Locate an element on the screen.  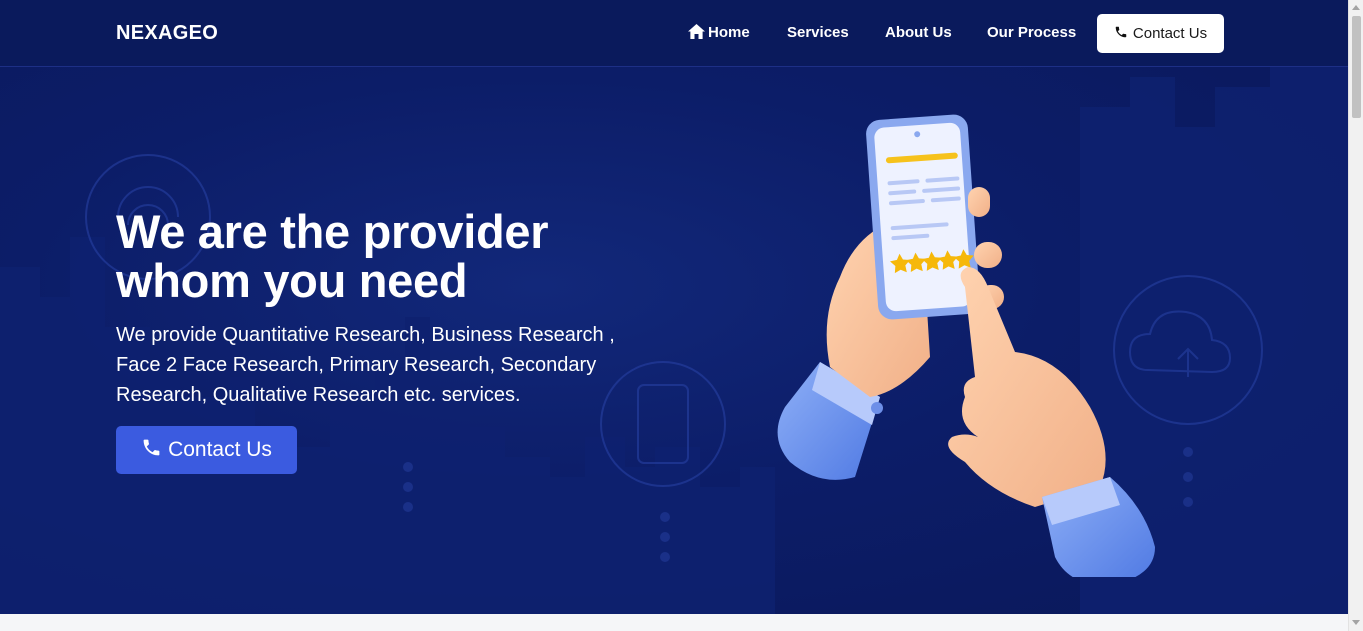
nav-home-label: Home is located at coordinates (729, 32).